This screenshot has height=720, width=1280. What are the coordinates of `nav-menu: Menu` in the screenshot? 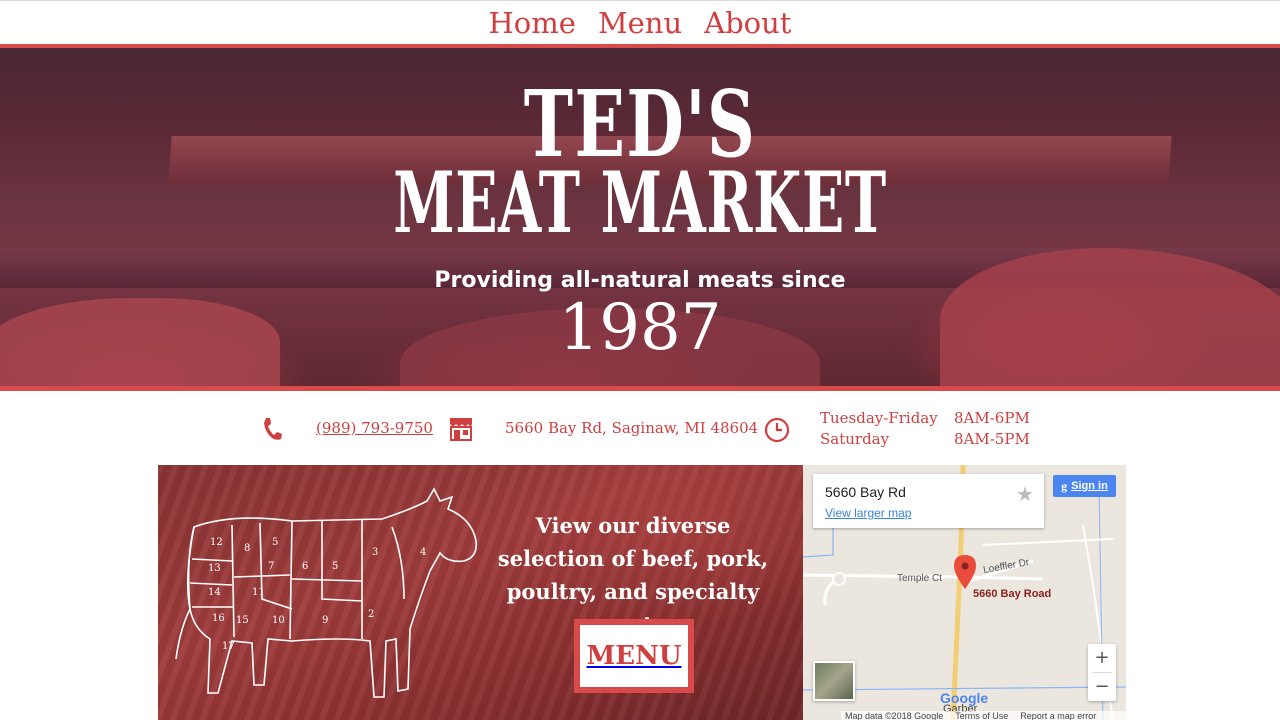 It's located at (640, 23).